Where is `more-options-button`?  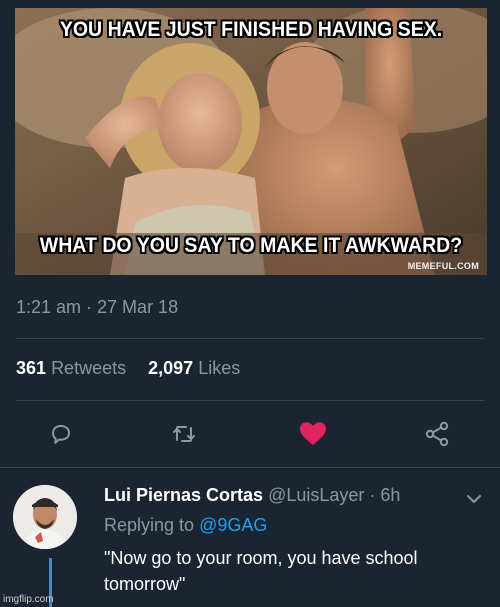 more-options-button is located at coordinates (474, 501).